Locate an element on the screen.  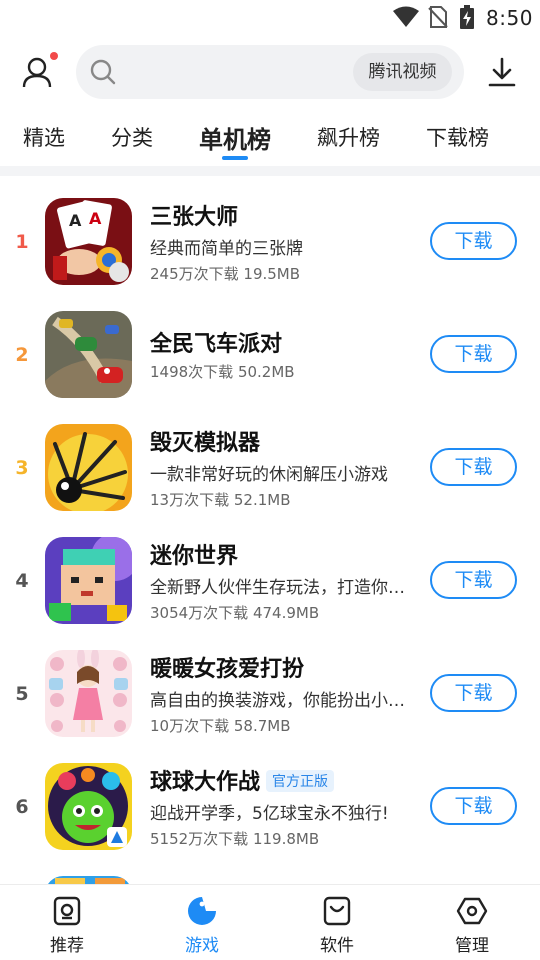
official-badge: 官方正版 is located at coordinates (300, 781).